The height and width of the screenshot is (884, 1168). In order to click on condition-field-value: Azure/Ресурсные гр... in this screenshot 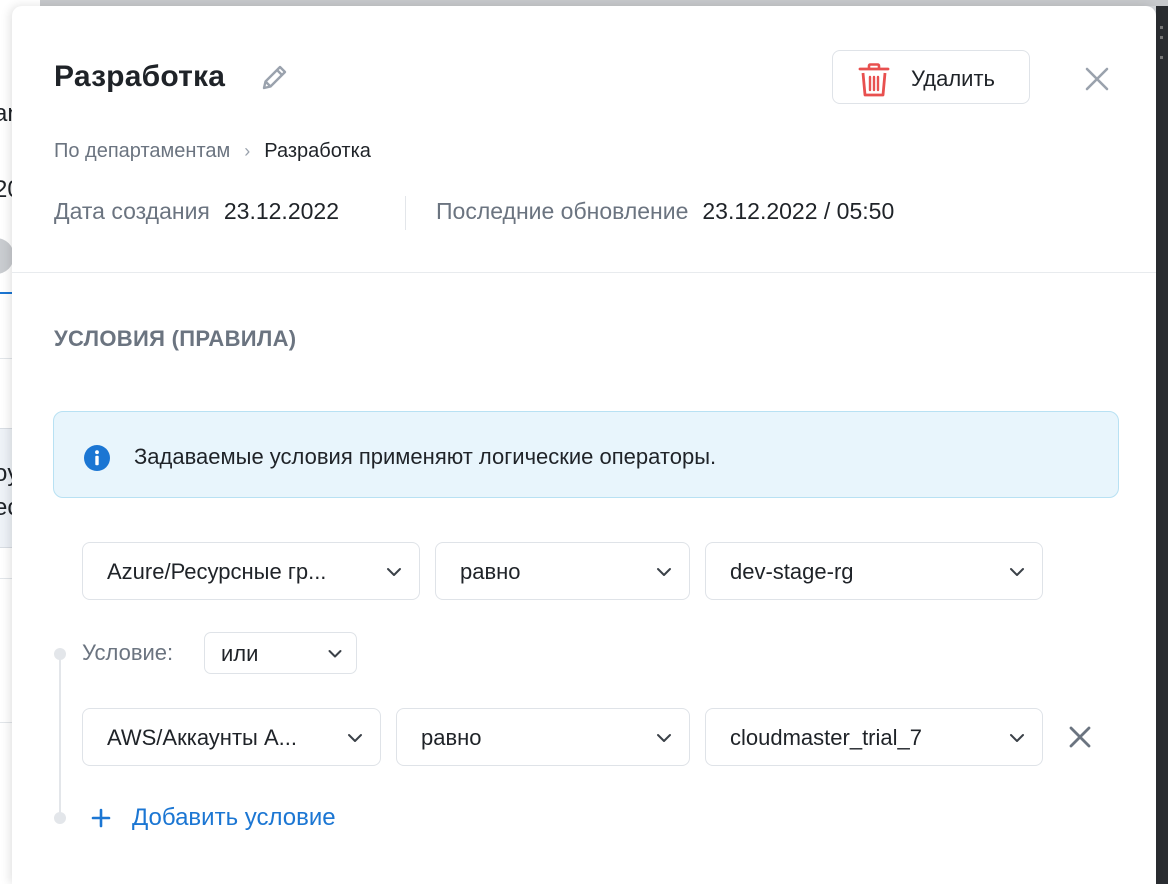, I will do `click(217, 571)`.